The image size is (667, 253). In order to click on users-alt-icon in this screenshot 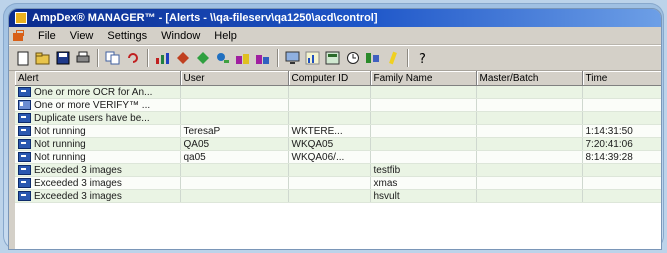, I will do `click(263, 58)`.